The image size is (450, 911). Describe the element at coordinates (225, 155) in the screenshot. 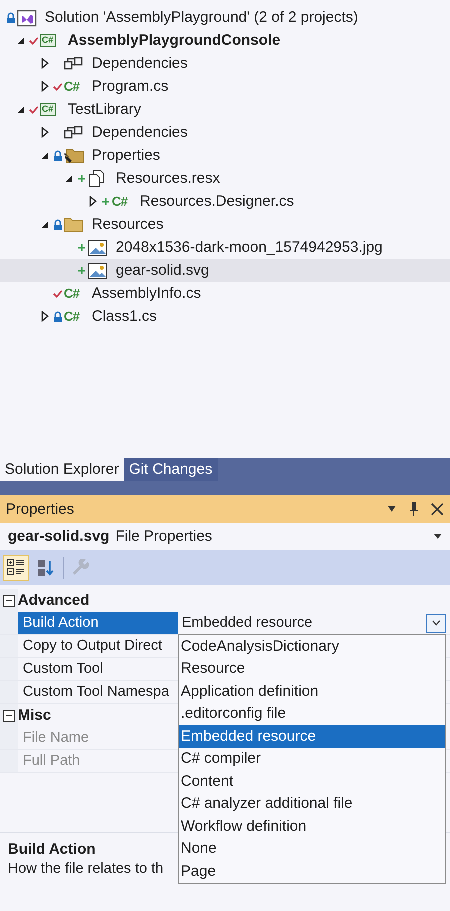

I see `tree-item: Properties` at that location.